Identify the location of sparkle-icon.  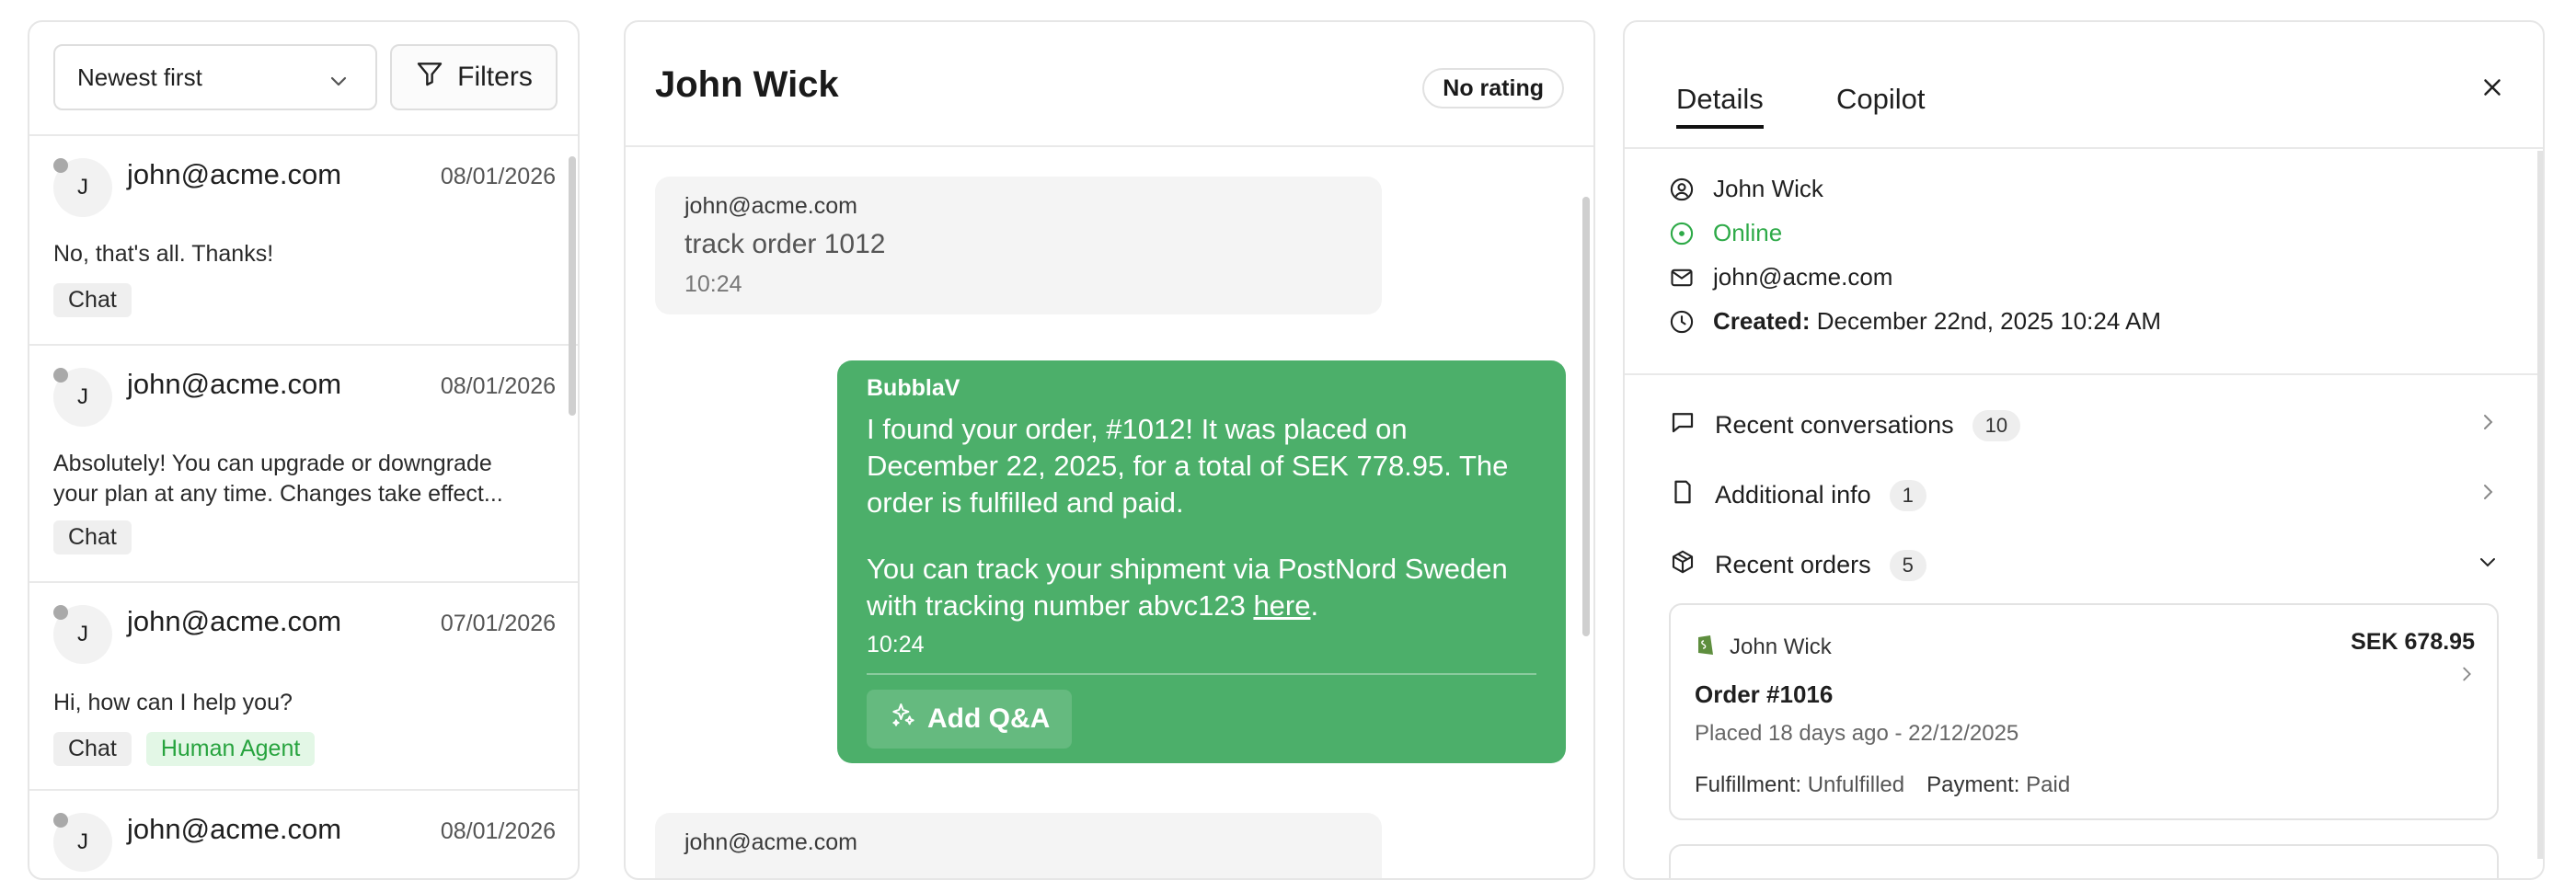
(903, 719).